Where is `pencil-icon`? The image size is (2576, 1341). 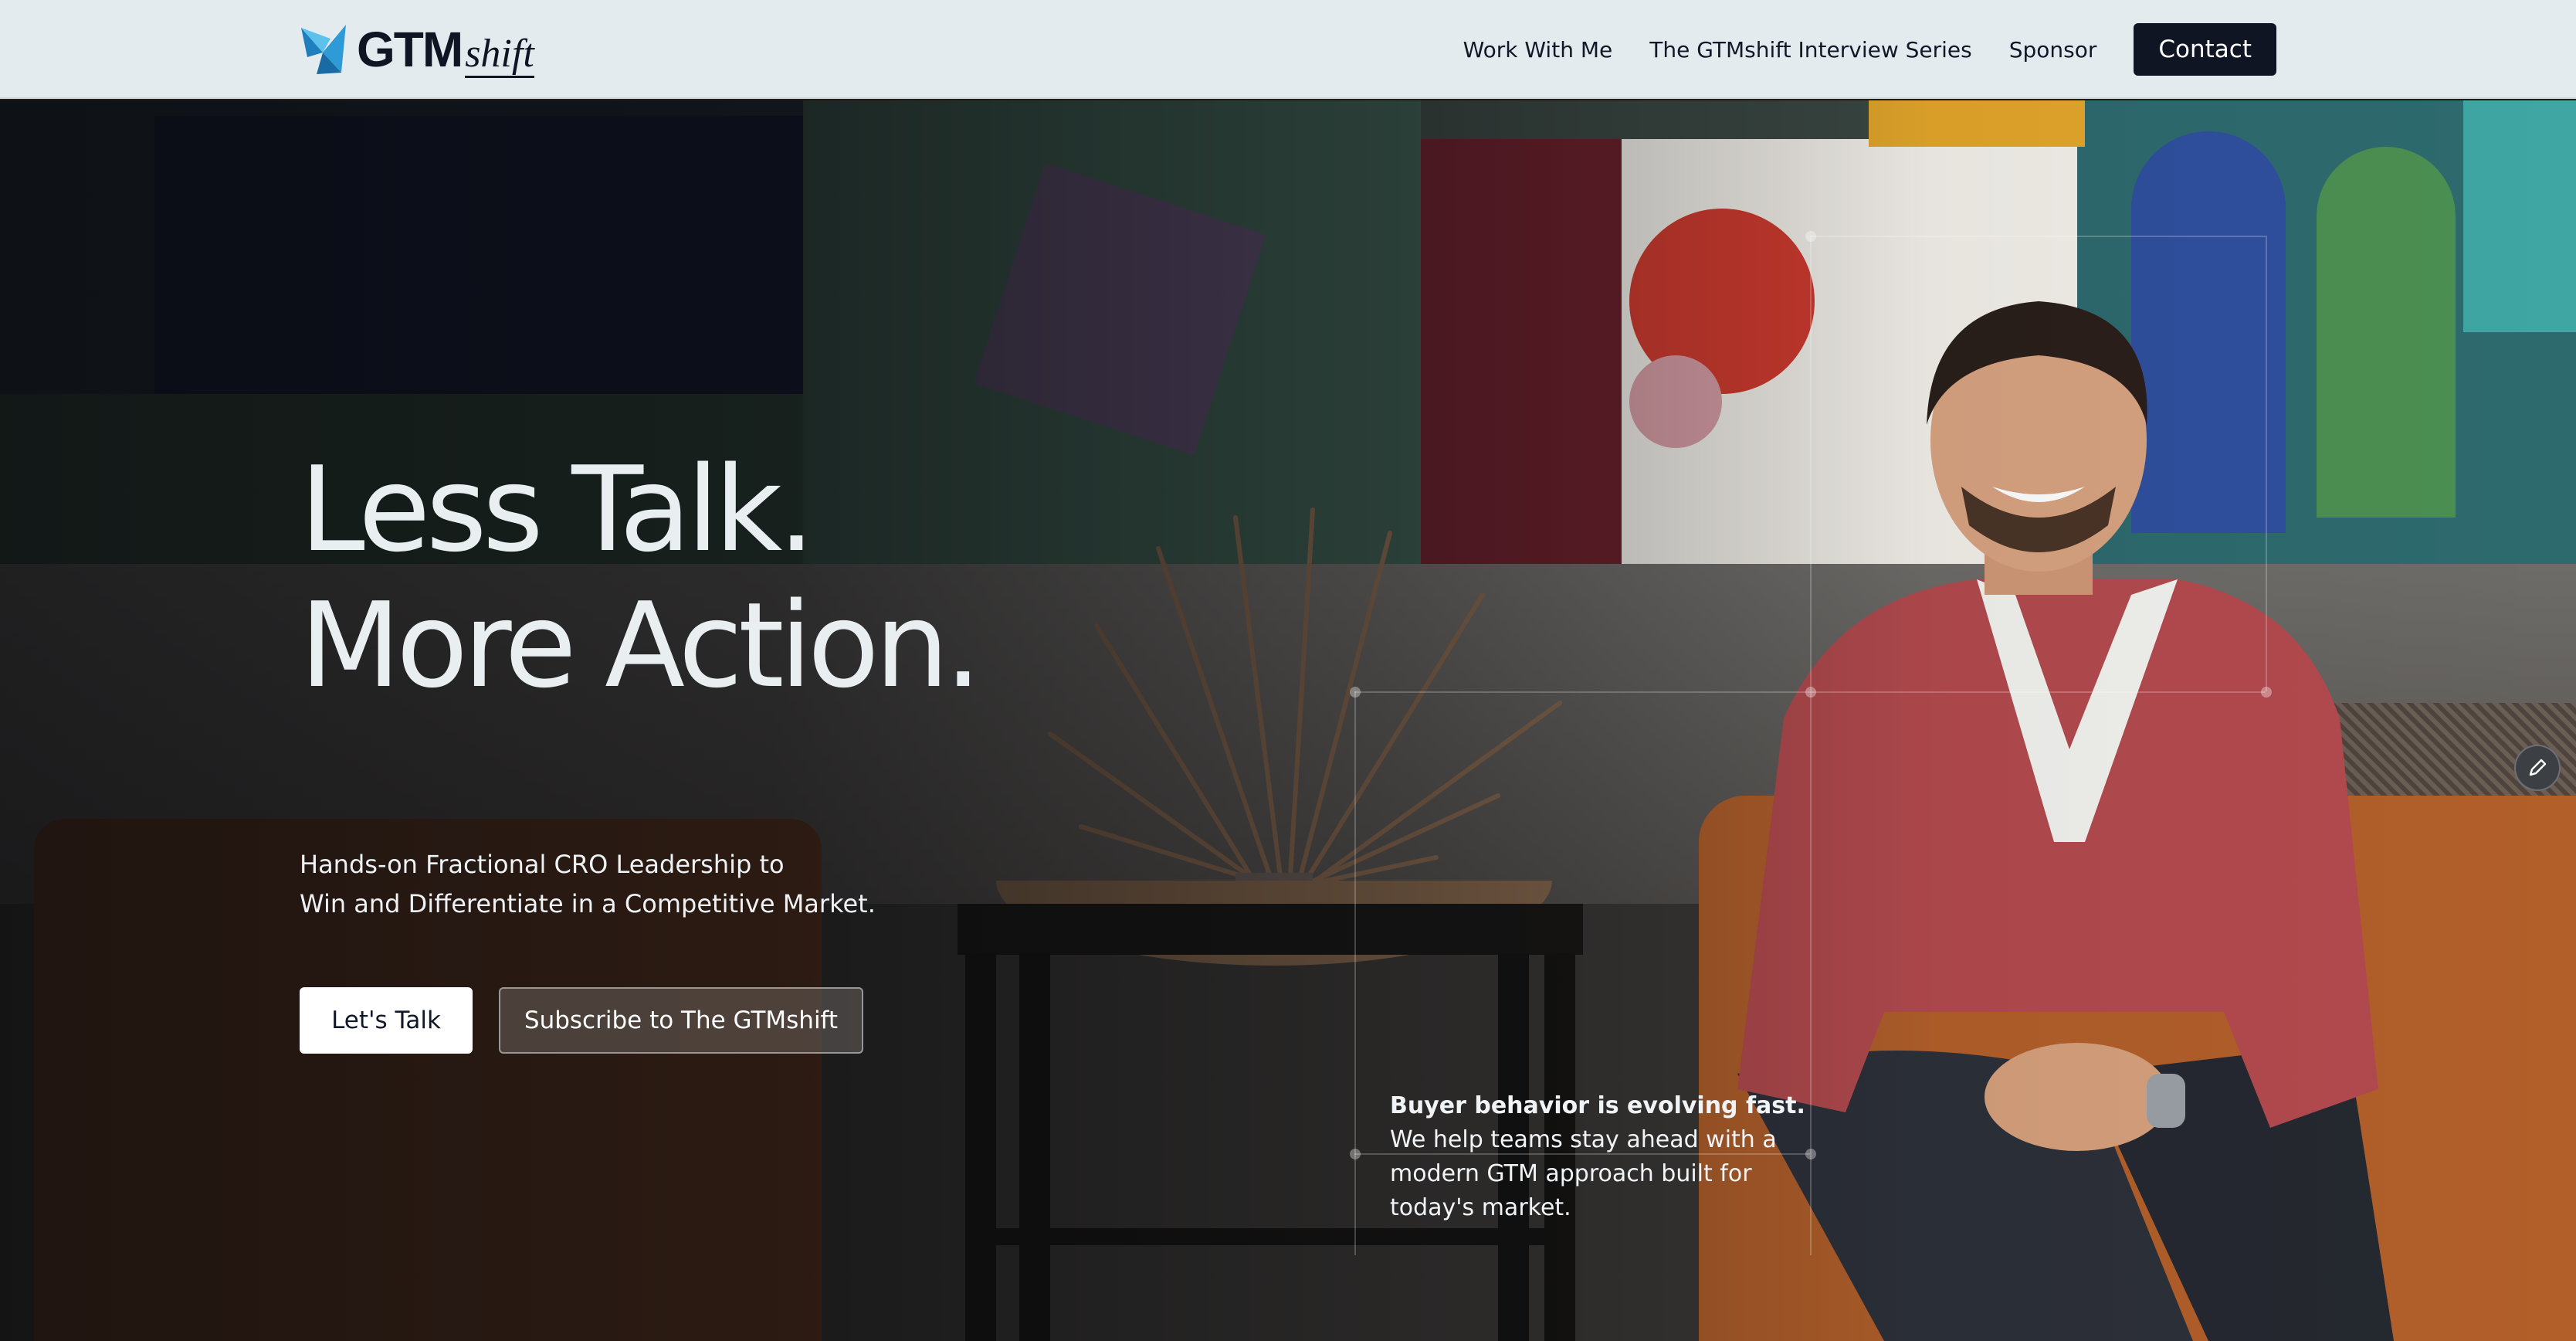 pencil-icon is located at coordinates (2538, 767).